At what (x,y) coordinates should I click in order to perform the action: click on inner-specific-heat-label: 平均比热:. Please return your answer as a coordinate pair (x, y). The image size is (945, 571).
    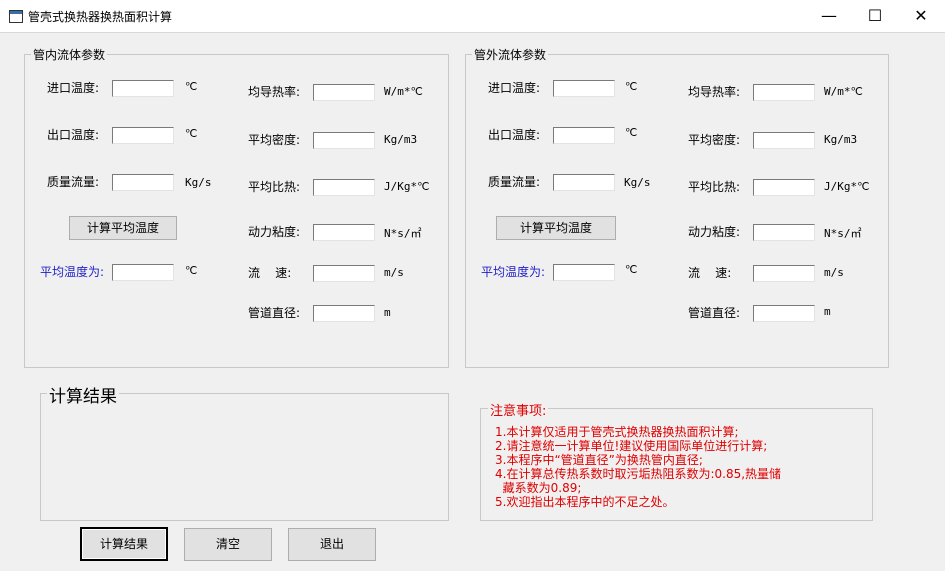
    Looking at the image, I should click on (274, 187).